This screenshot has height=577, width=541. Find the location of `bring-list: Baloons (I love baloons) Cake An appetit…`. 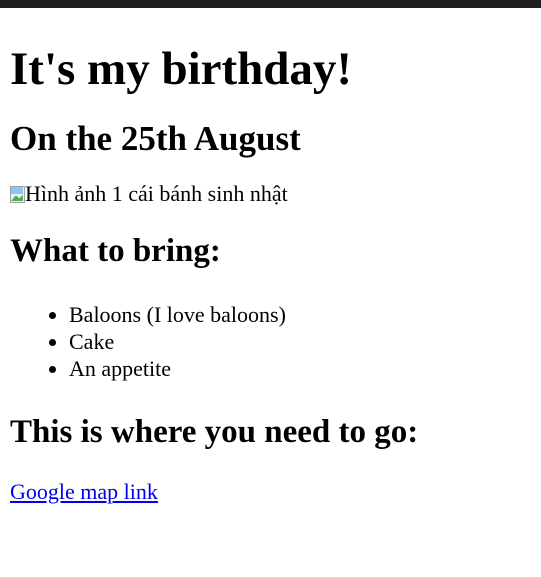

bring-list: Baloons (I love baloons) Cake An appetit… is located at coordinates (270, 341).